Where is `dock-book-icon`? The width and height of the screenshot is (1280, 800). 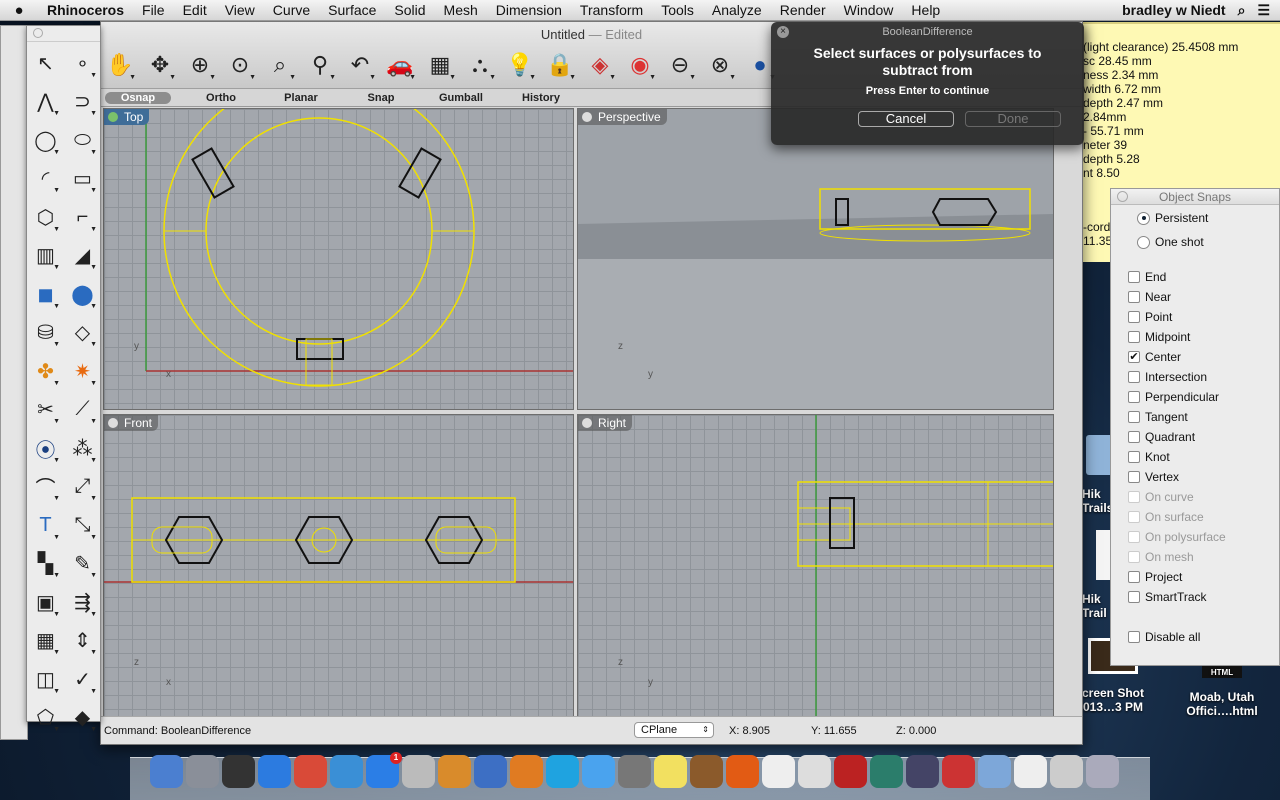 dock-book-icon is located at coordinates (922, 771).